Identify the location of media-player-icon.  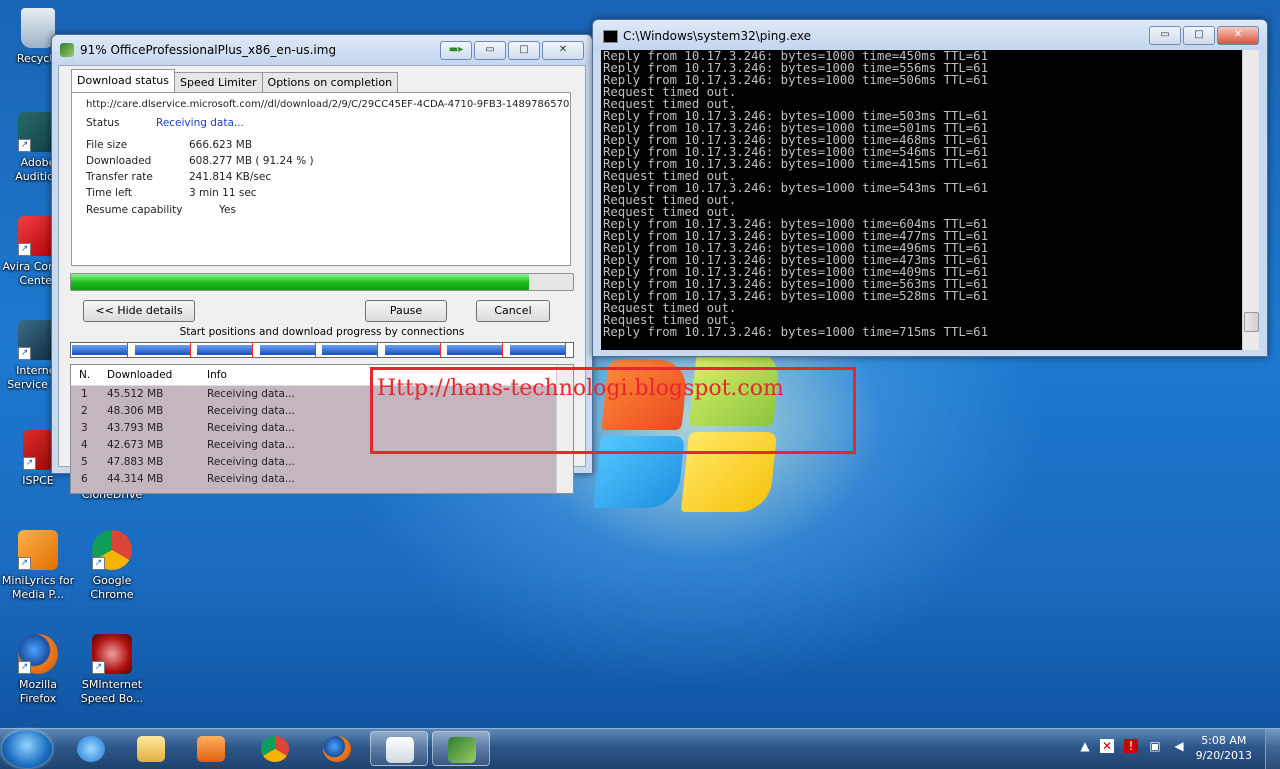
(211, 749).